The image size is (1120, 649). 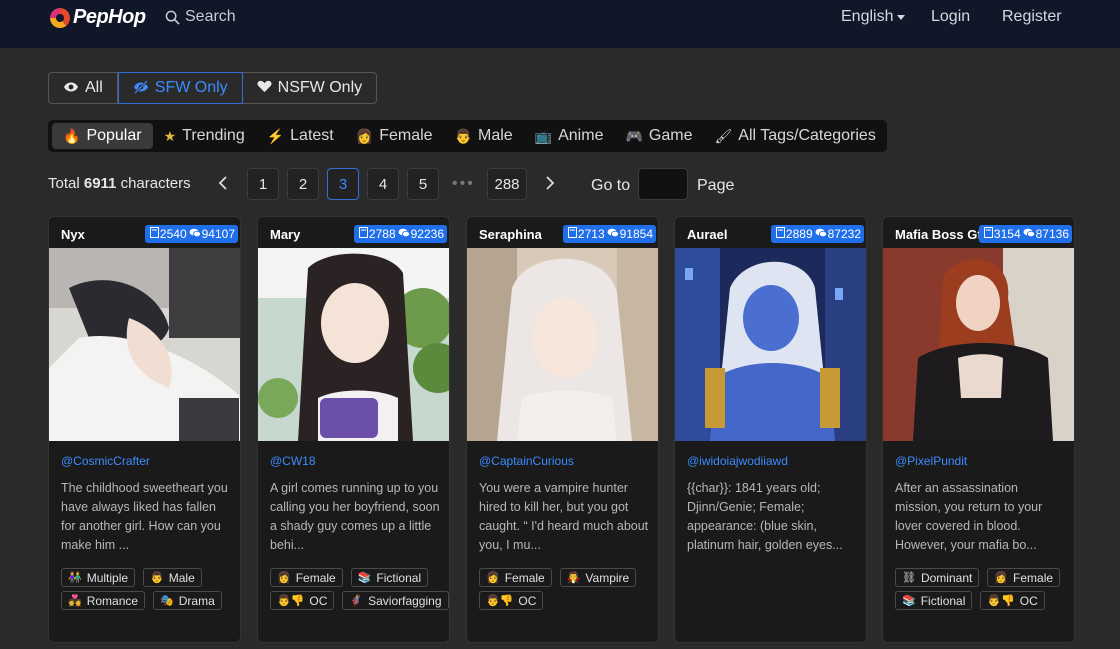 What do you see at coordinates (484, 136) in the screenshot?
I see `category-male: 👨 Male` at bounding box center [484, 136].